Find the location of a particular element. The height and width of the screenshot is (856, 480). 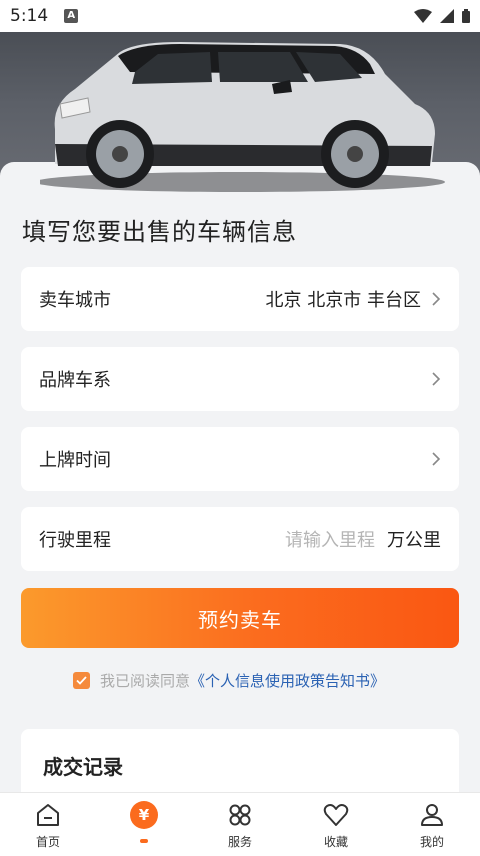

yuan-icon: ¥ is located at coordinates (144, 815).